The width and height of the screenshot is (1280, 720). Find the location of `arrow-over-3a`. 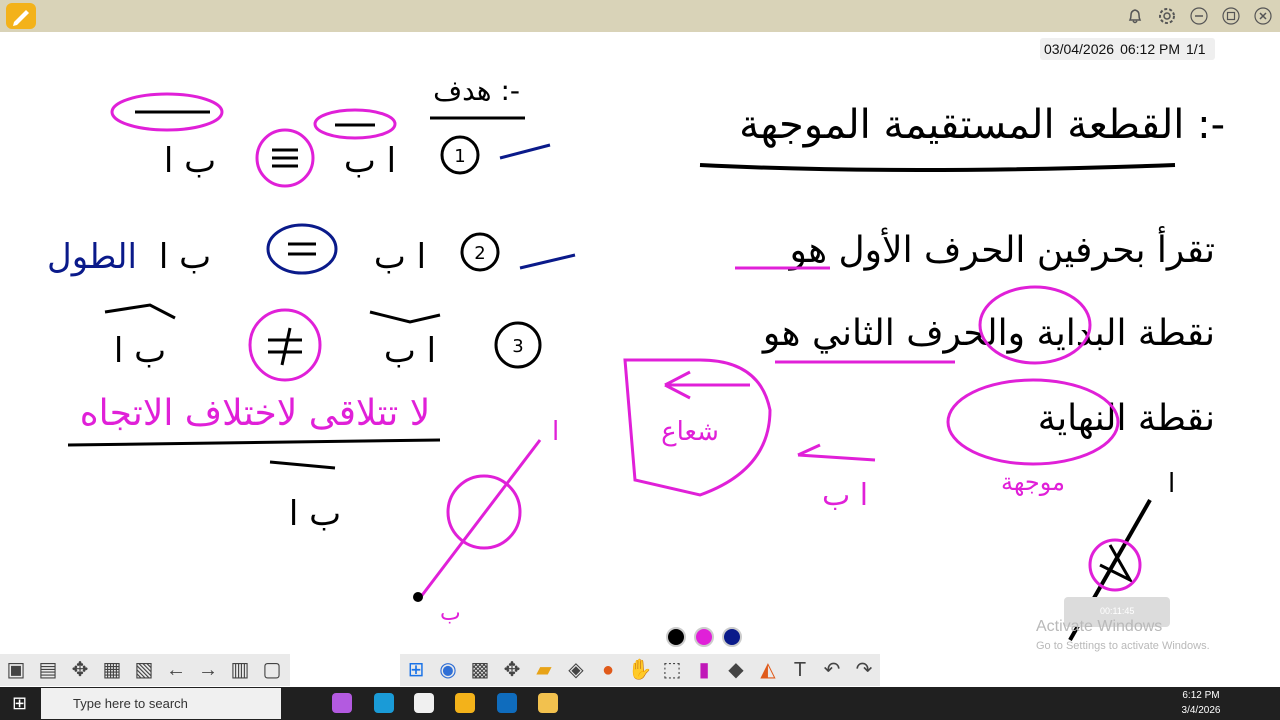

arrow-over-3a is located at coordinates (405, 317).